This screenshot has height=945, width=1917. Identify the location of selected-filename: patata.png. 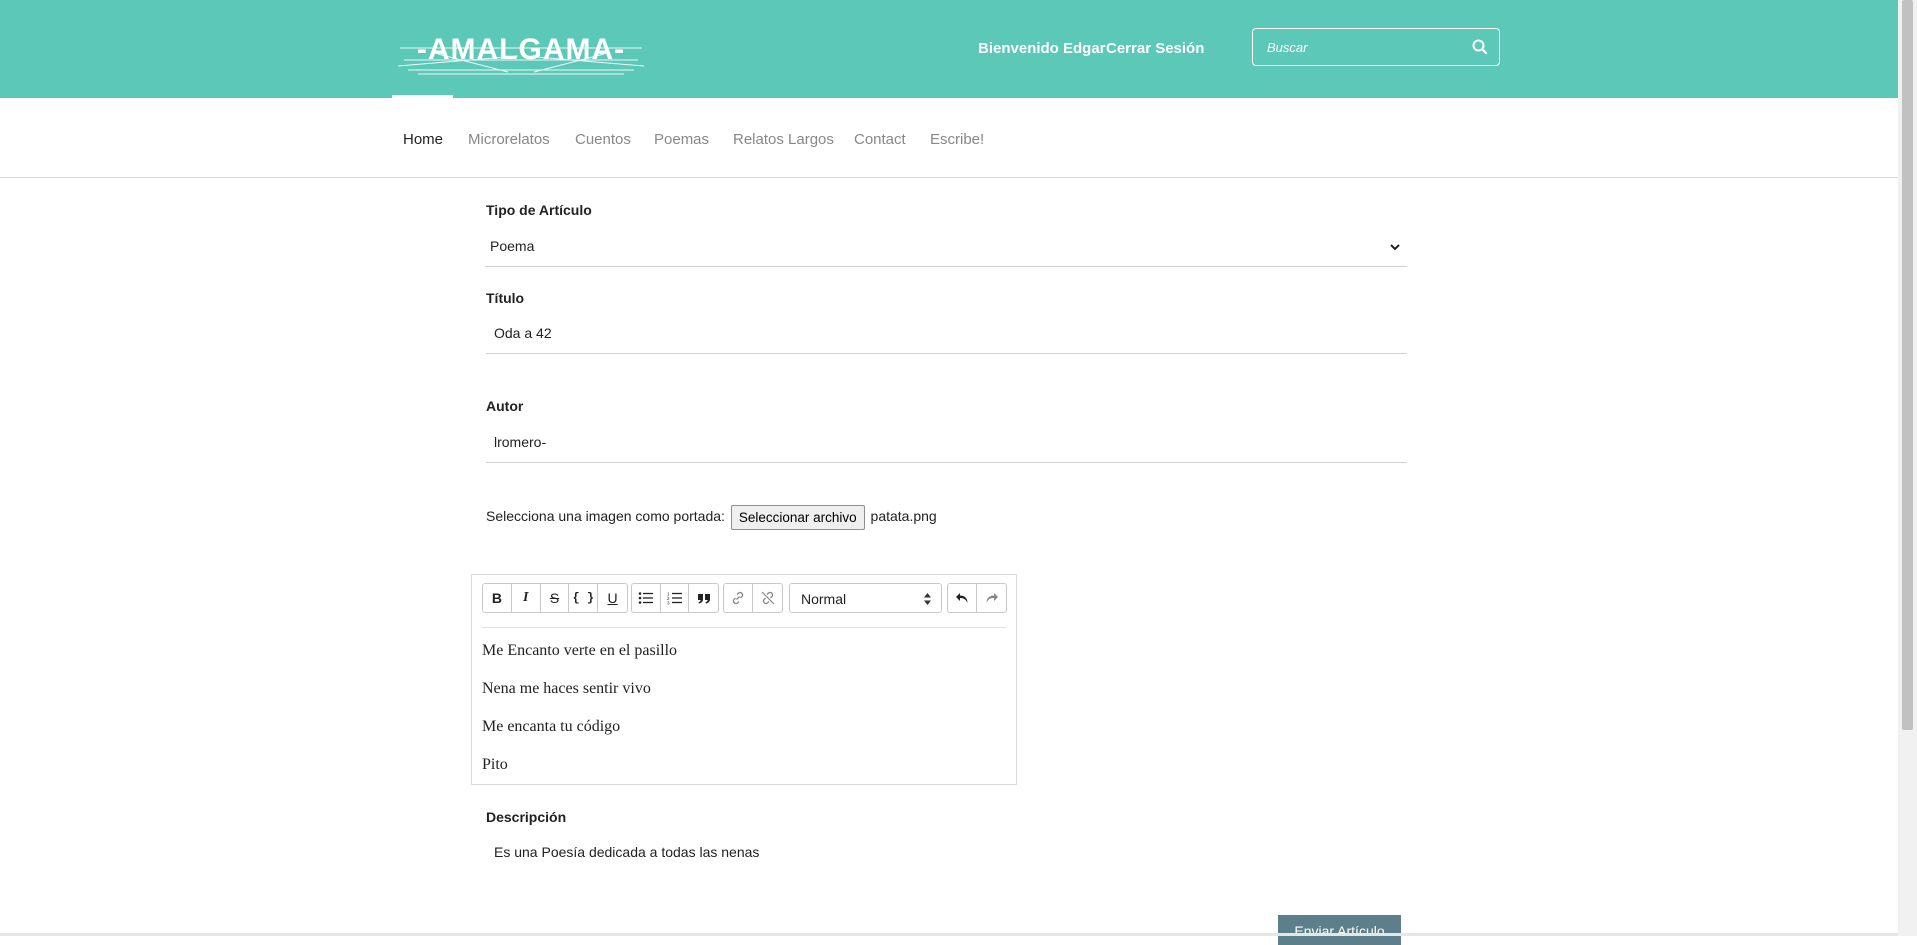
(903, 516).